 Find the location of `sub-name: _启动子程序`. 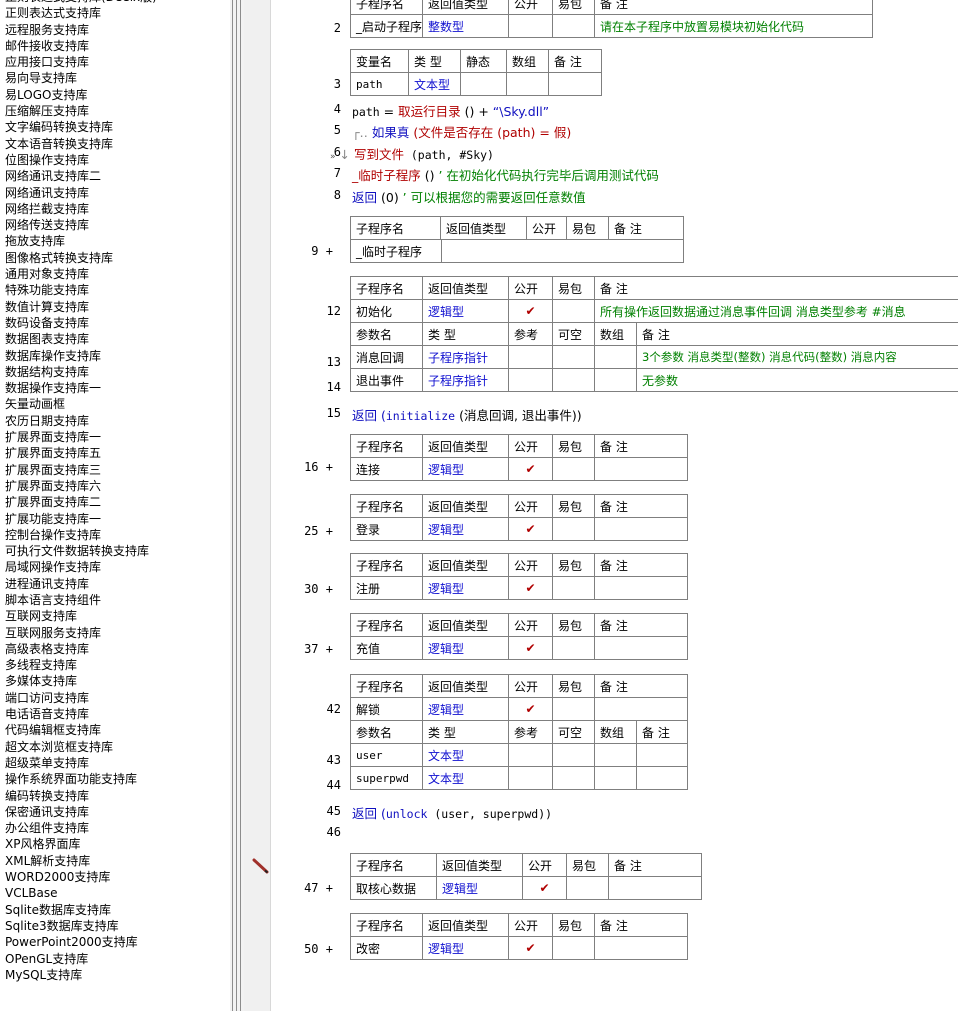

sub-name: _启动子程序 is located at coordinates (386, 26).